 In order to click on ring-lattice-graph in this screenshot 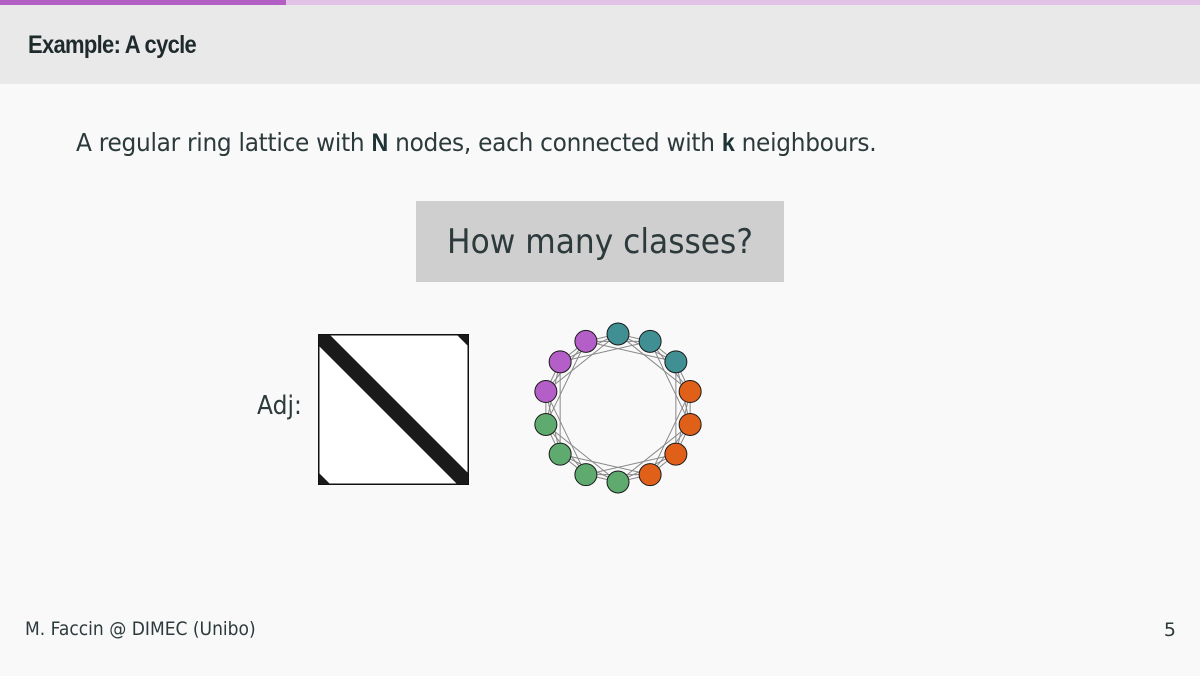, I will do `click(618, 408)`.